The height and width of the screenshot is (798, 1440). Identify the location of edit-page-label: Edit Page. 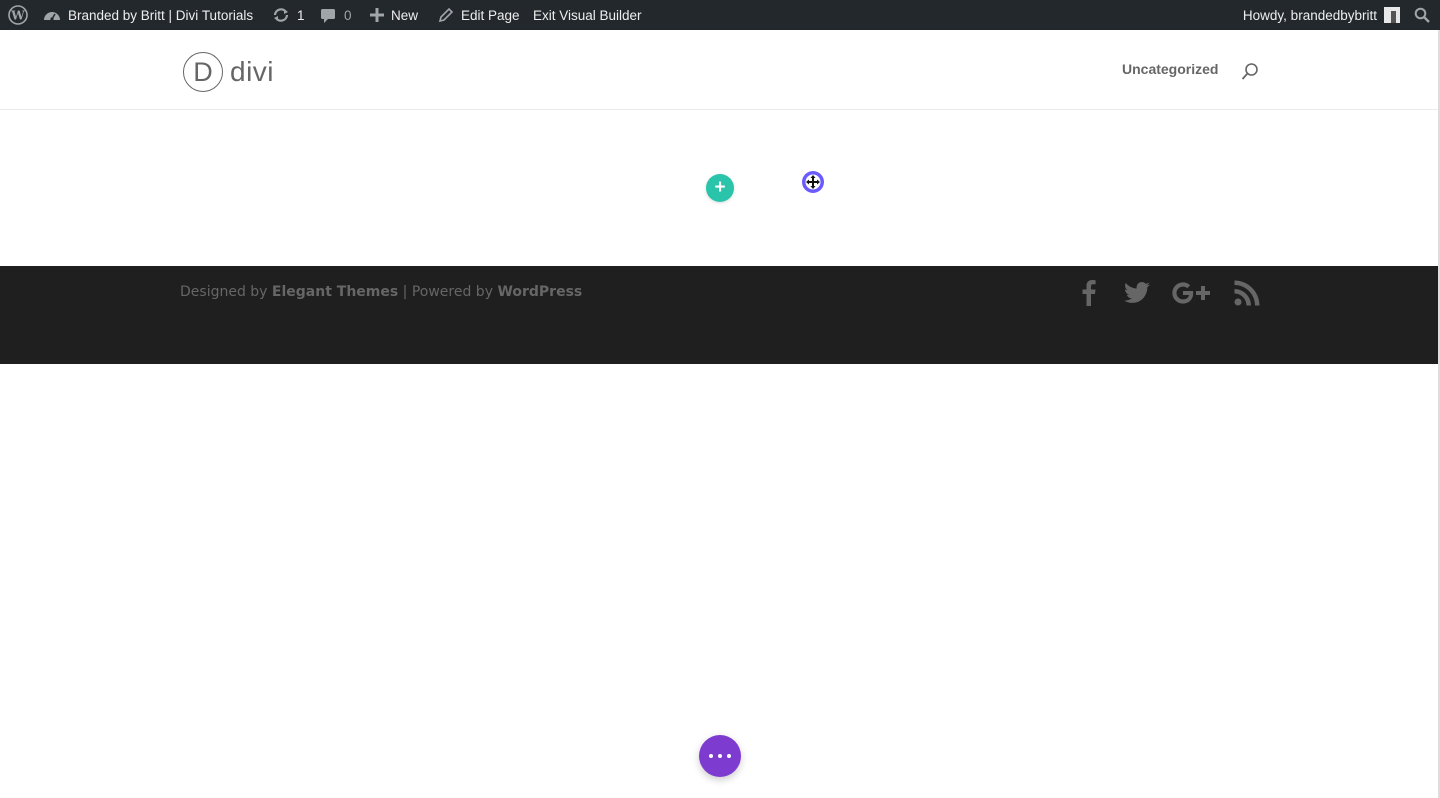
(490, 15).